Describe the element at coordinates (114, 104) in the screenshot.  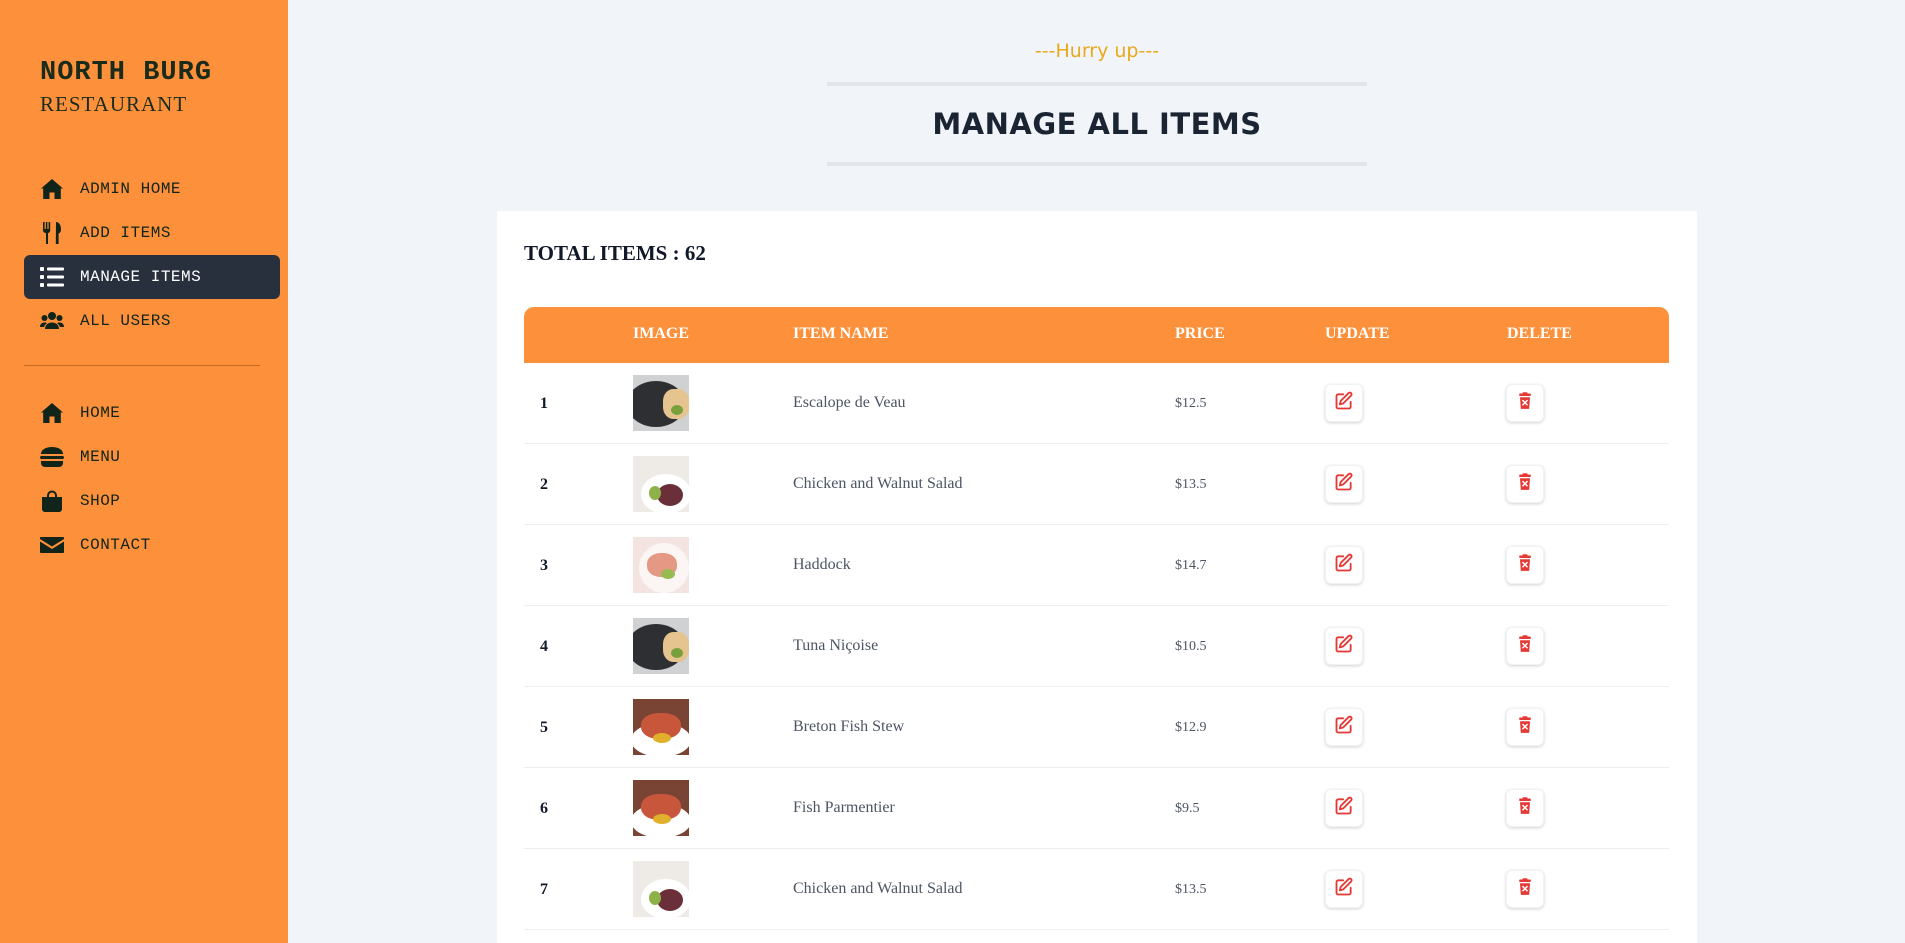
I see `brand-subtitle: RESTAURANT` at that location.